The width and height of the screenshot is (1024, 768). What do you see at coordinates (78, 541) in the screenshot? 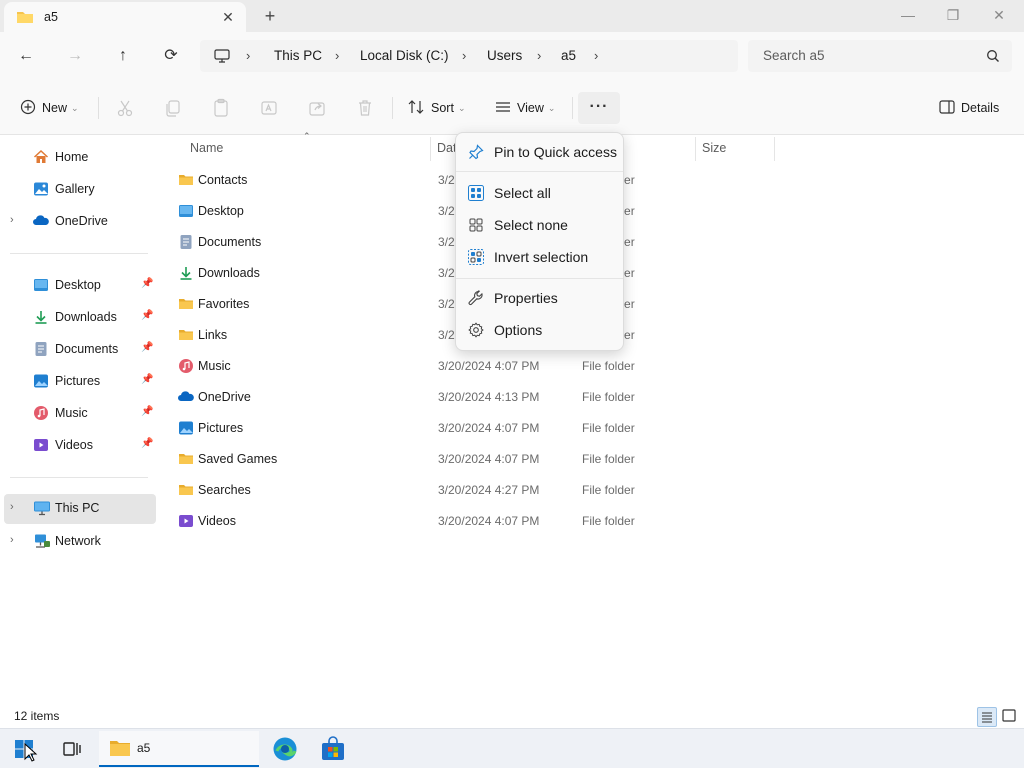
I see `sidebar-item-network: › Network` at bounding box center [78, 541].